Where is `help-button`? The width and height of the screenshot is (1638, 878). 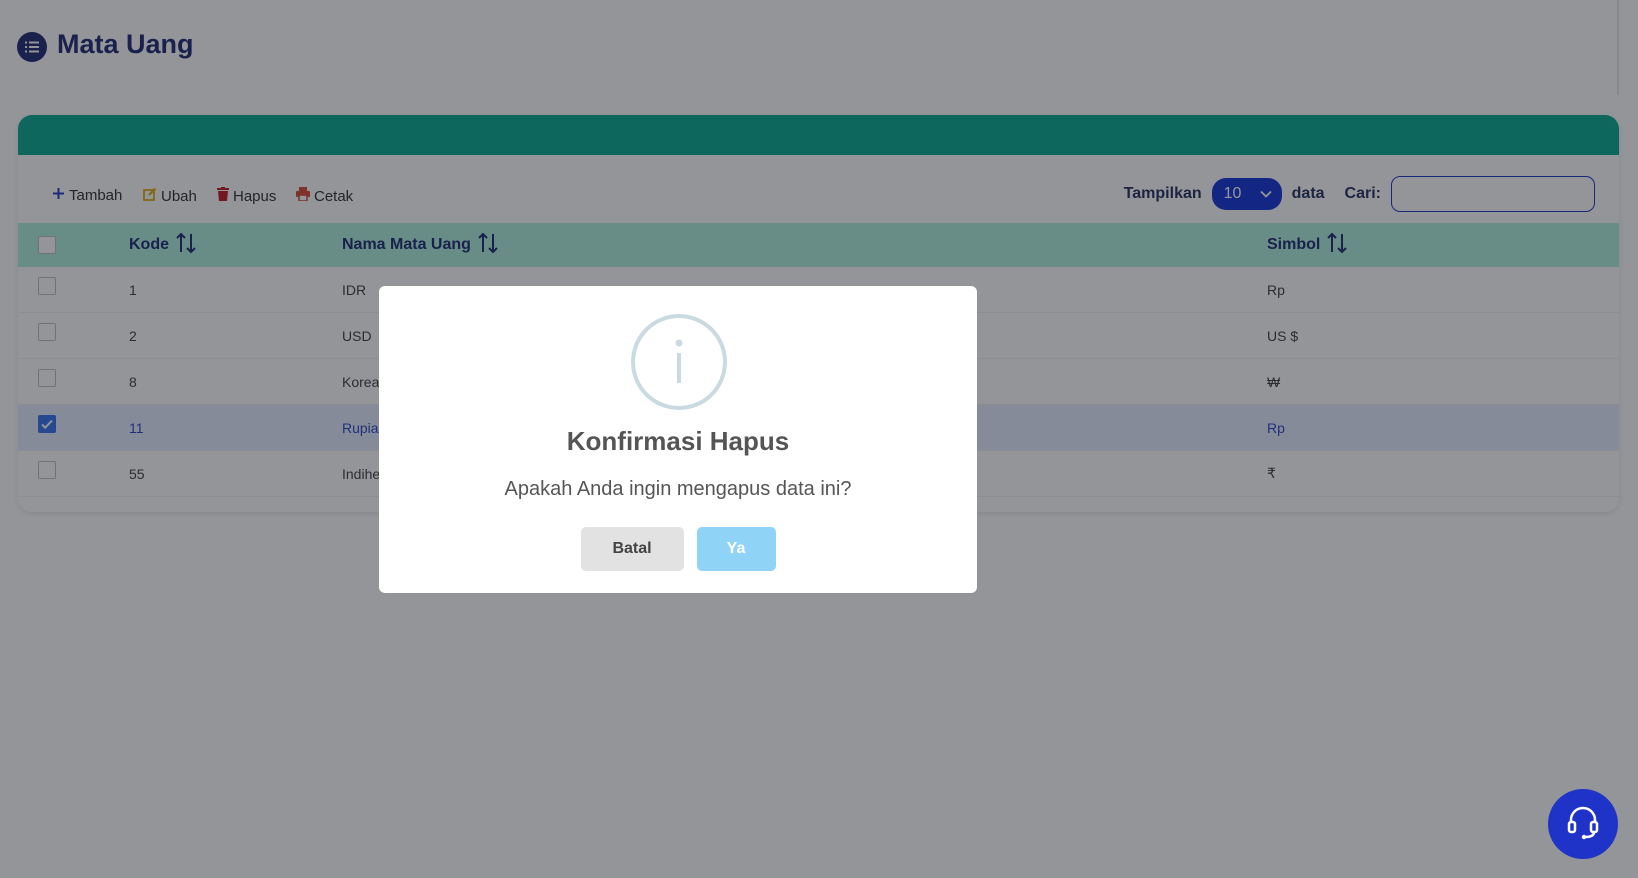 help-button is located at coordinates (1583, 824).